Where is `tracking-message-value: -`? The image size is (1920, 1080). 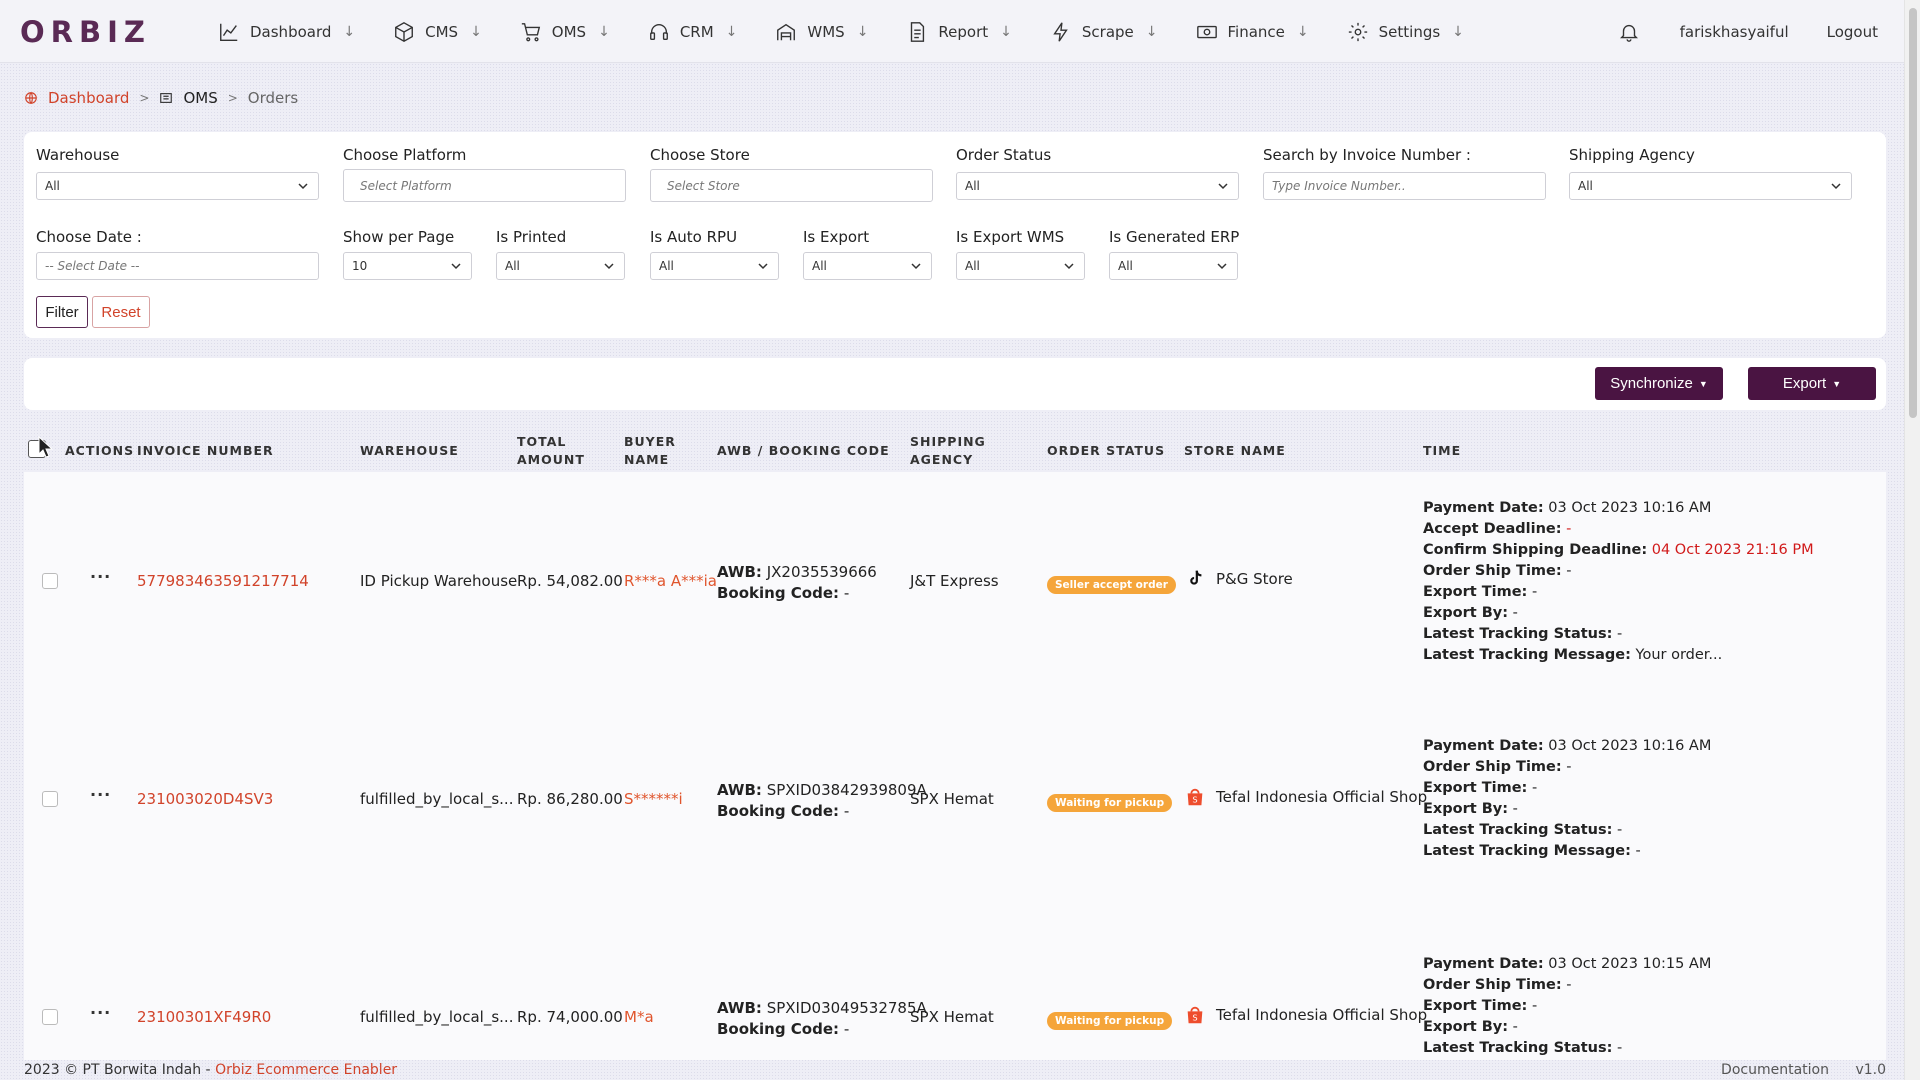 tracking-message-value: - is located at coordinates (1638, 851).